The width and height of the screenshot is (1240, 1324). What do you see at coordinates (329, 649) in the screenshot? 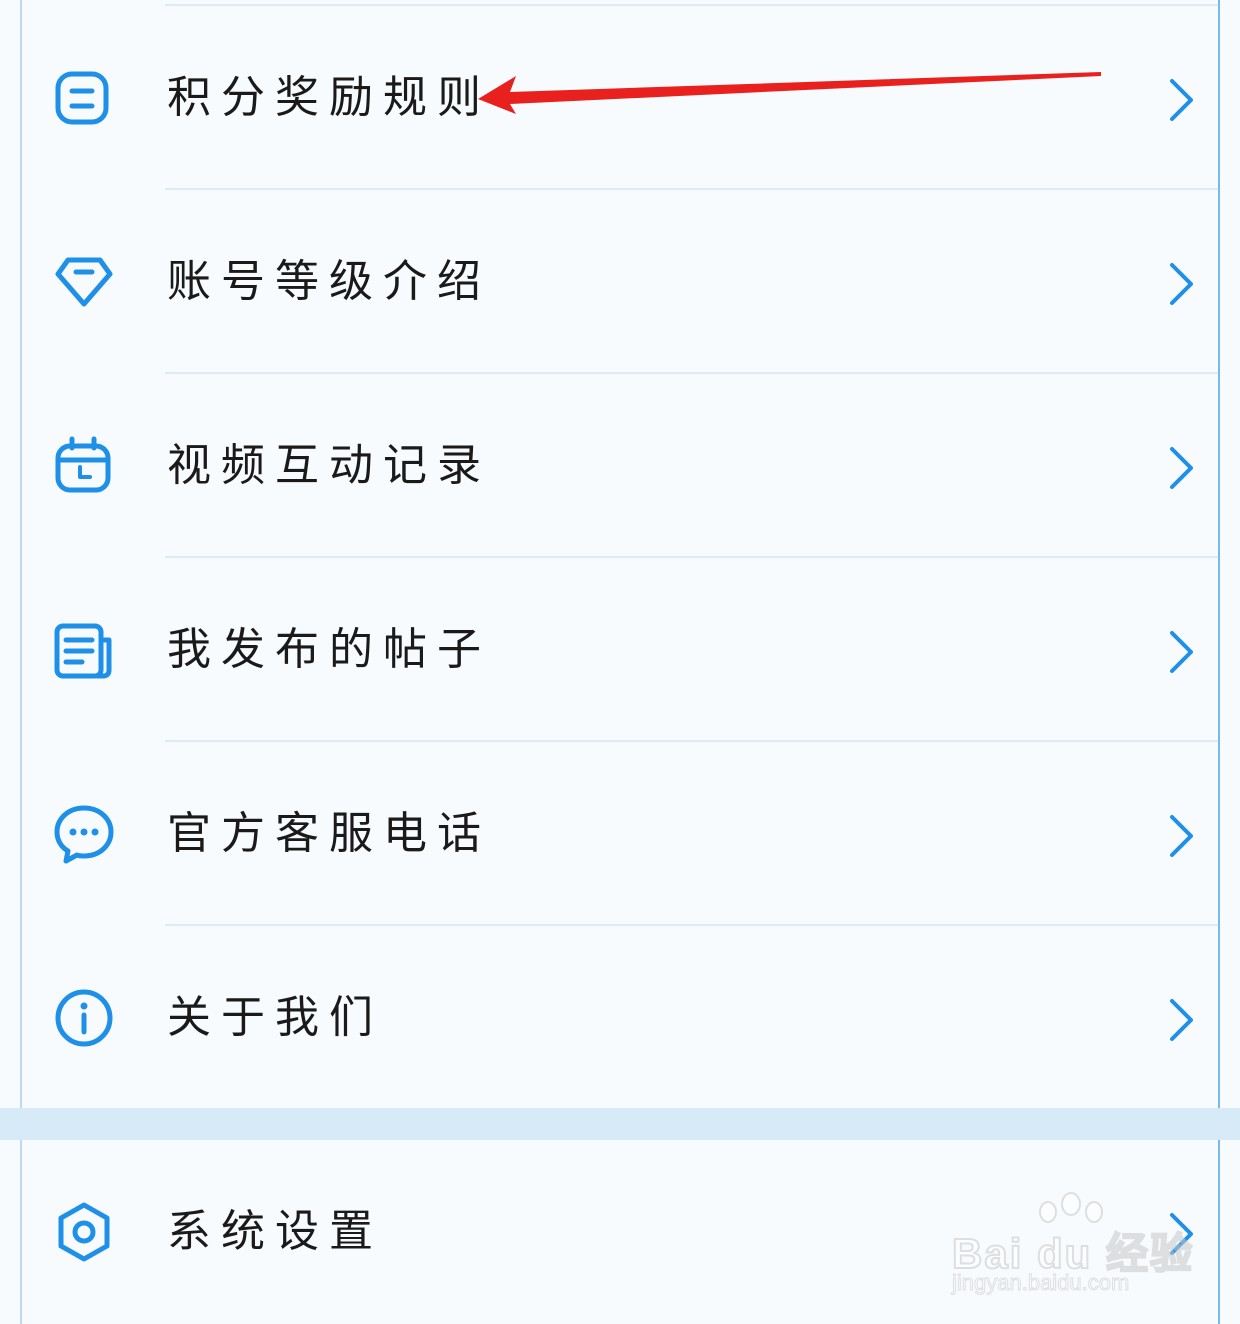
I see `menu-item-label: 我发布的帖子` at bounding box center [329, 649].